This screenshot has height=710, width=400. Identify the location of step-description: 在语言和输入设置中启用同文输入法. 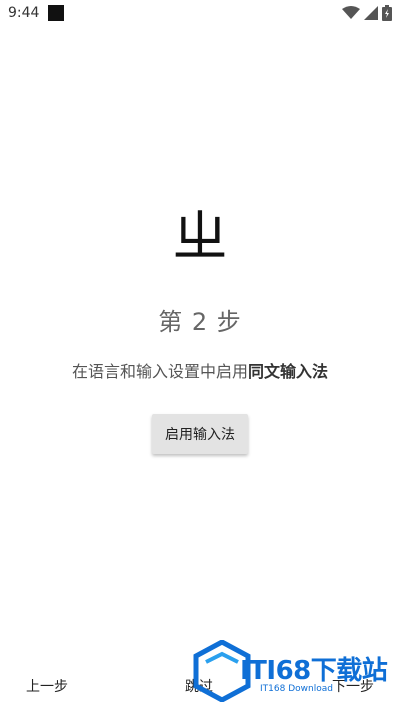
(200, 370).